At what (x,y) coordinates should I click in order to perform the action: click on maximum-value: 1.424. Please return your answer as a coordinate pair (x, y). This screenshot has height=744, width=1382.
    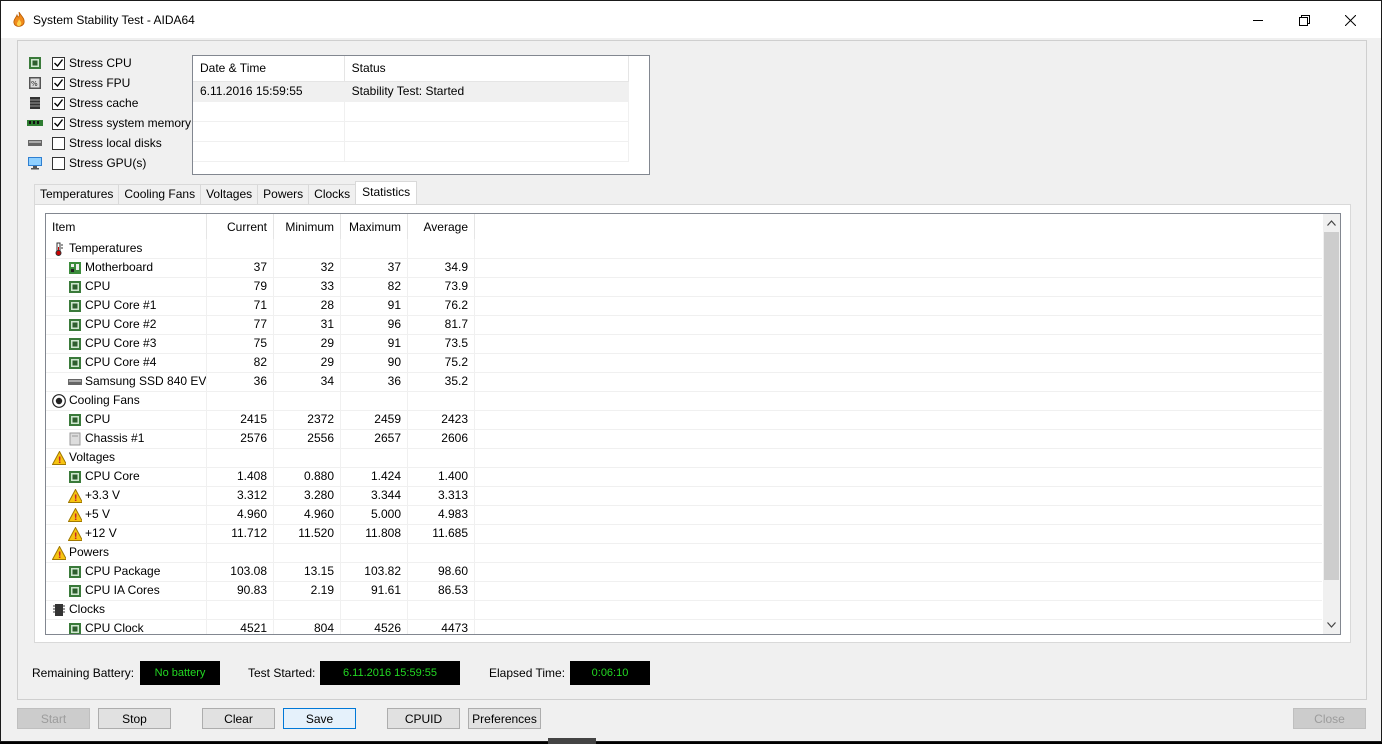
    Looking at the image, I should click on (374, 476).